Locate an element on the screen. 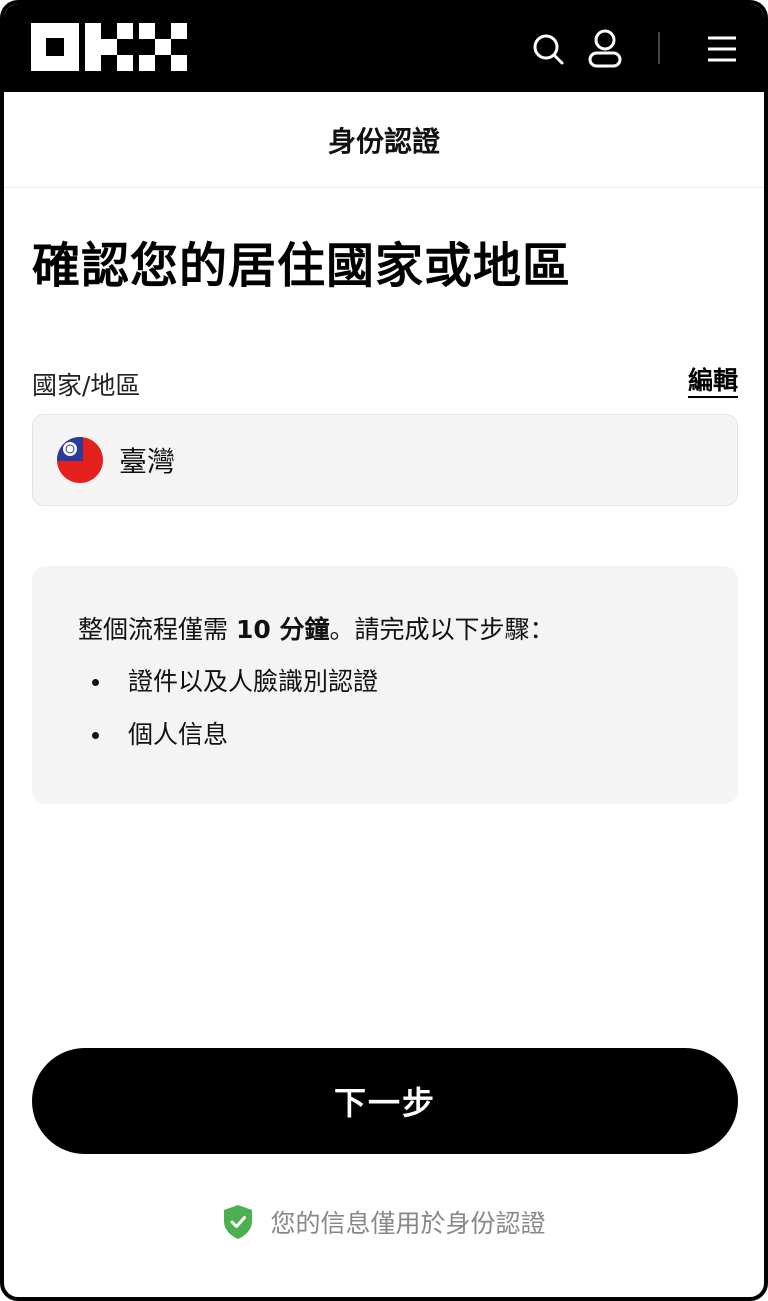 The height and width of the screenshot is (1301, 768). info-duration: 10 分鐘 is located at coordinates (282, 629).